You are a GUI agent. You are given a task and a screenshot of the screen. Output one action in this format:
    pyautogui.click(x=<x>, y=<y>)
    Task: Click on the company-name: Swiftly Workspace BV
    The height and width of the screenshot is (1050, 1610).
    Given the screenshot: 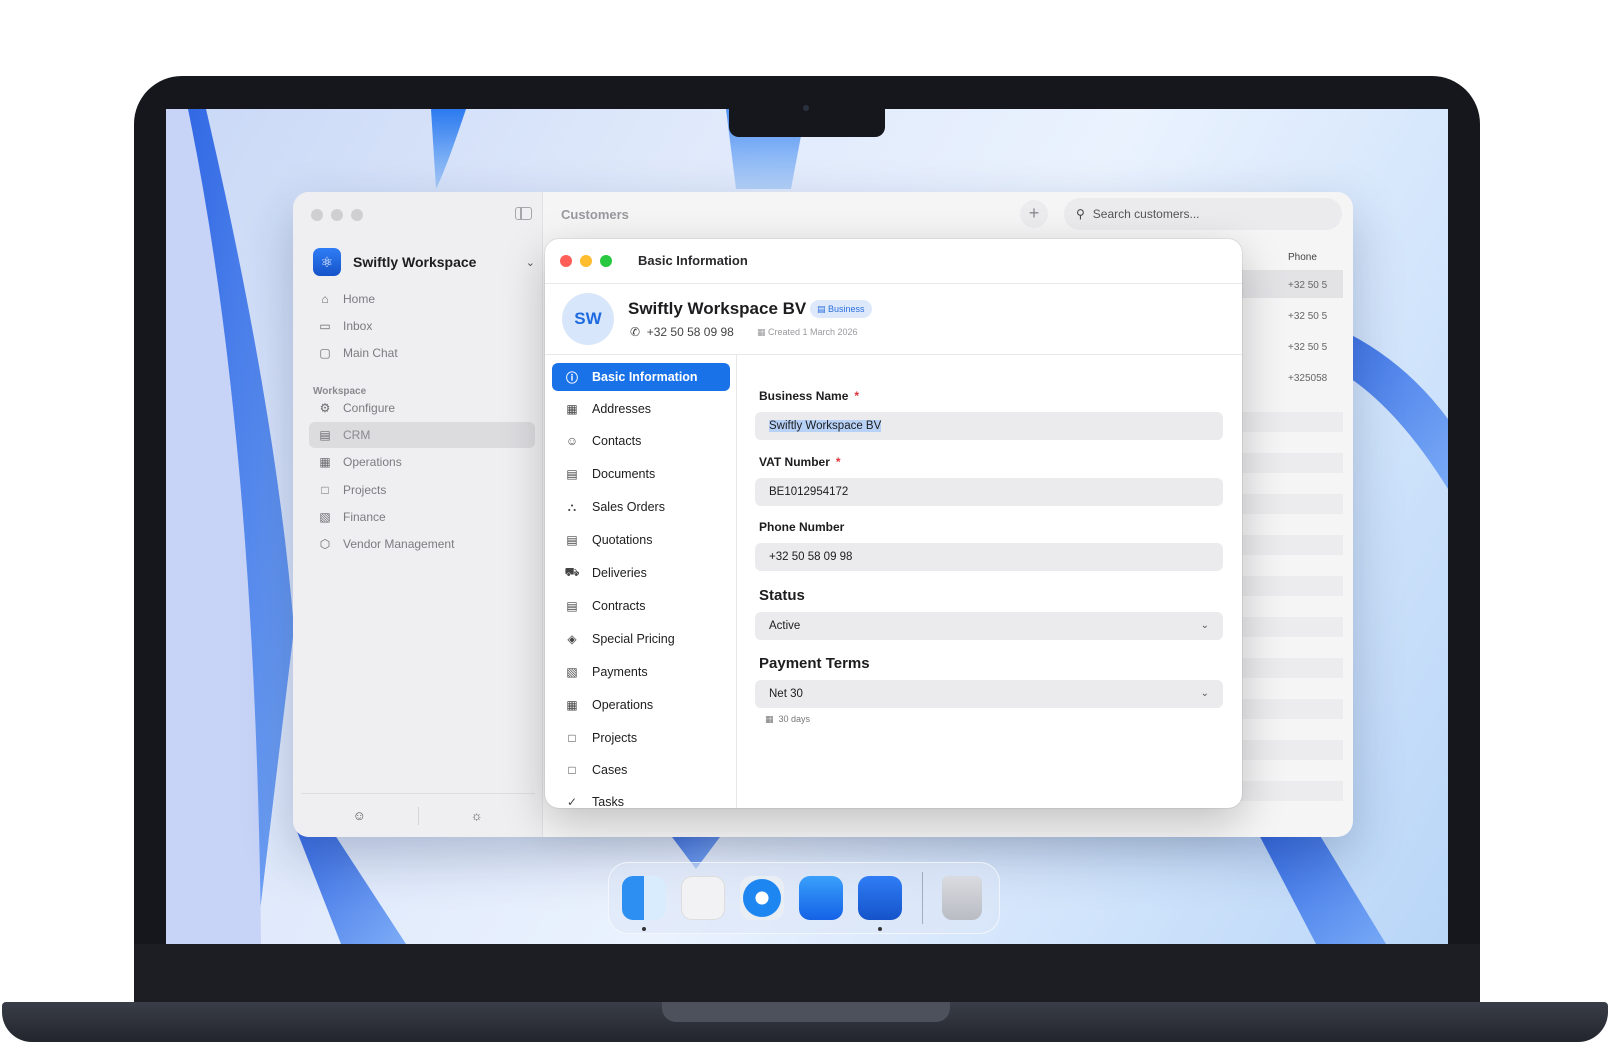 What is the action you would take?
    pyautogui.click(x=717, y=308)
    